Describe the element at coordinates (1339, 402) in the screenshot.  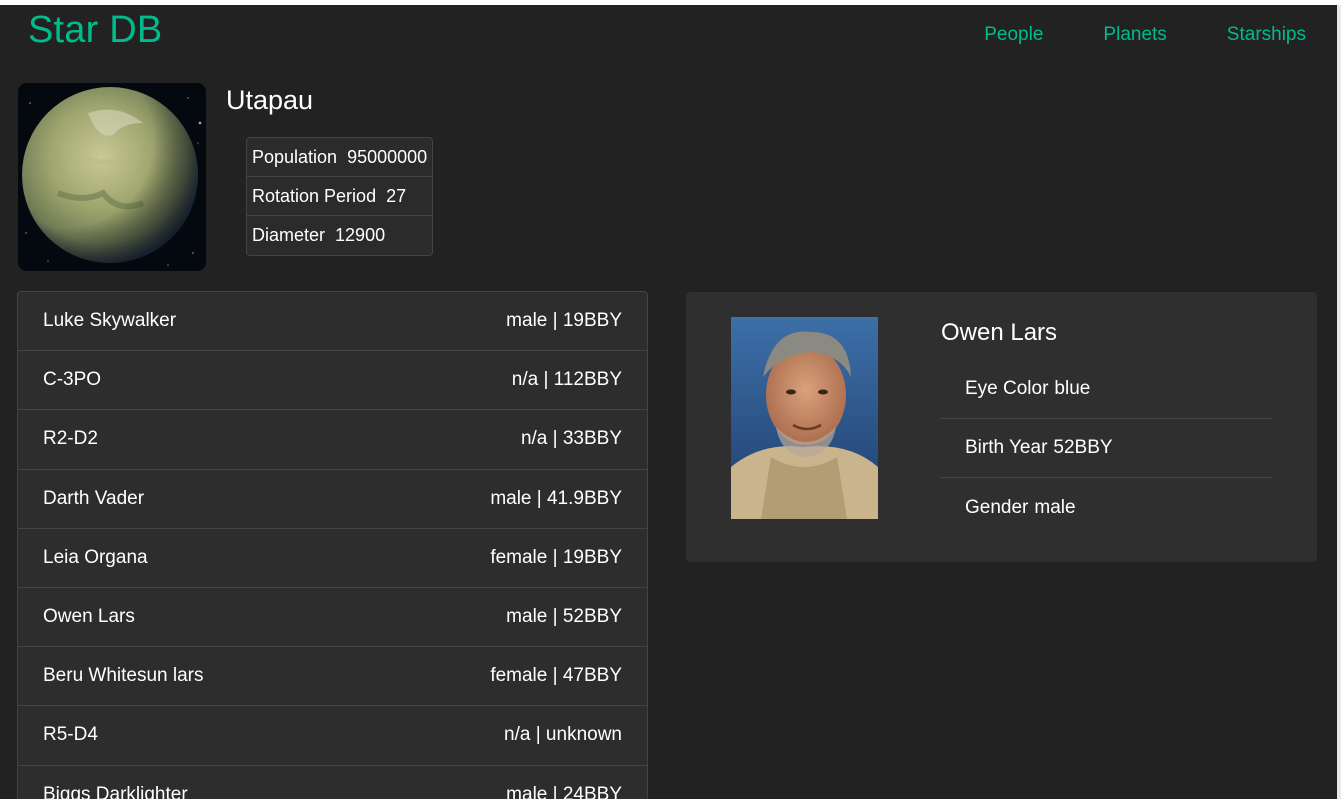
I see `scrollbar` at that location.